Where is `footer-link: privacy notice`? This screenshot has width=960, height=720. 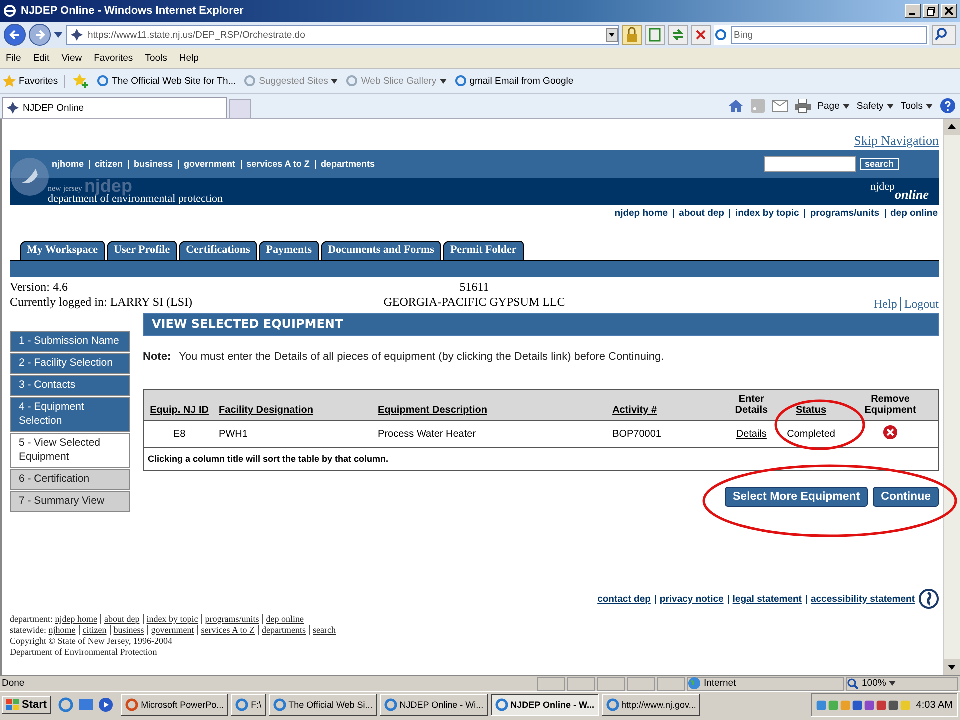
footer-link: privacy notice is located at coordinates (691, 599).